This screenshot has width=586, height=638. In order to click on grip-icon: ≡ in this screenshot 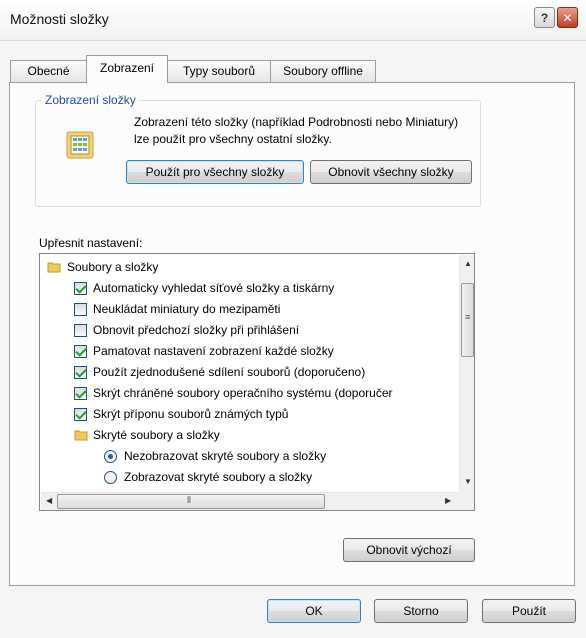, I will do `click(468, 317)`.